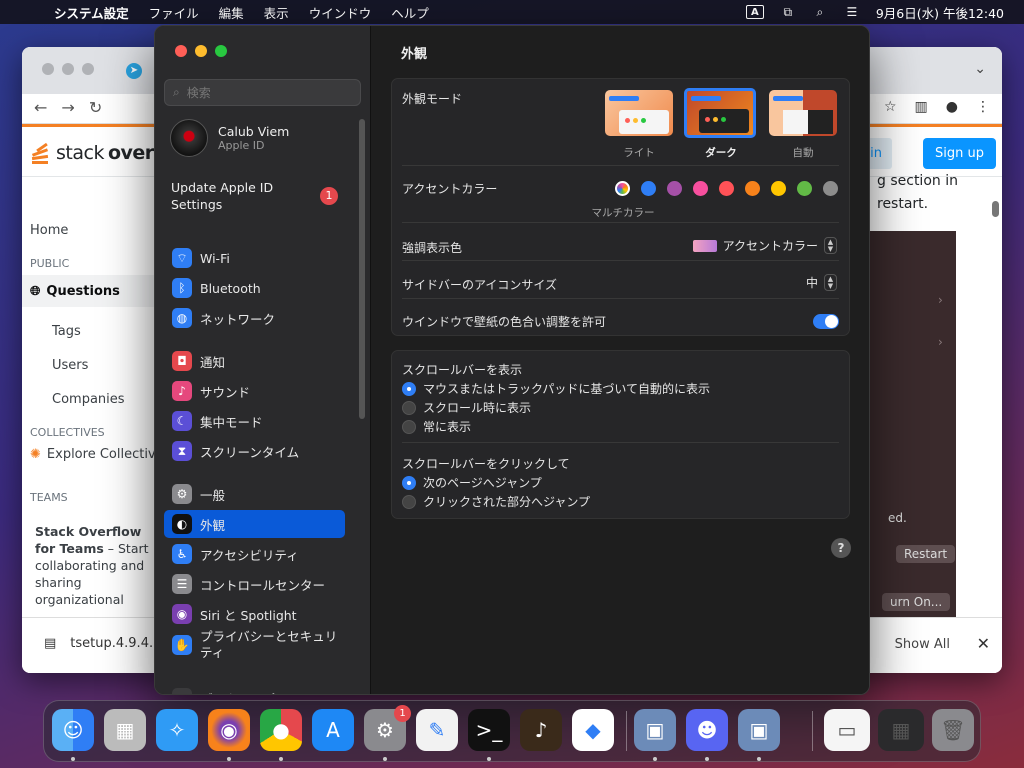 This screenshot has width=1024, height=768. Describe the element at coordinates (437, 730) in the screenshot. I see `textedit-icon: ✎` at that location.